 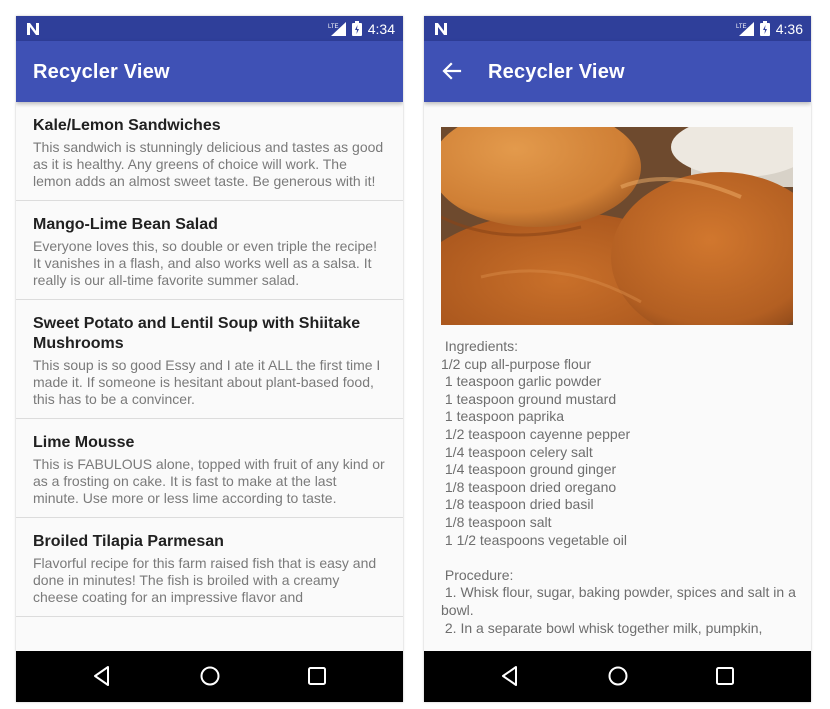 I want to click on arrow-back-icon, so click(x=452, y=71).